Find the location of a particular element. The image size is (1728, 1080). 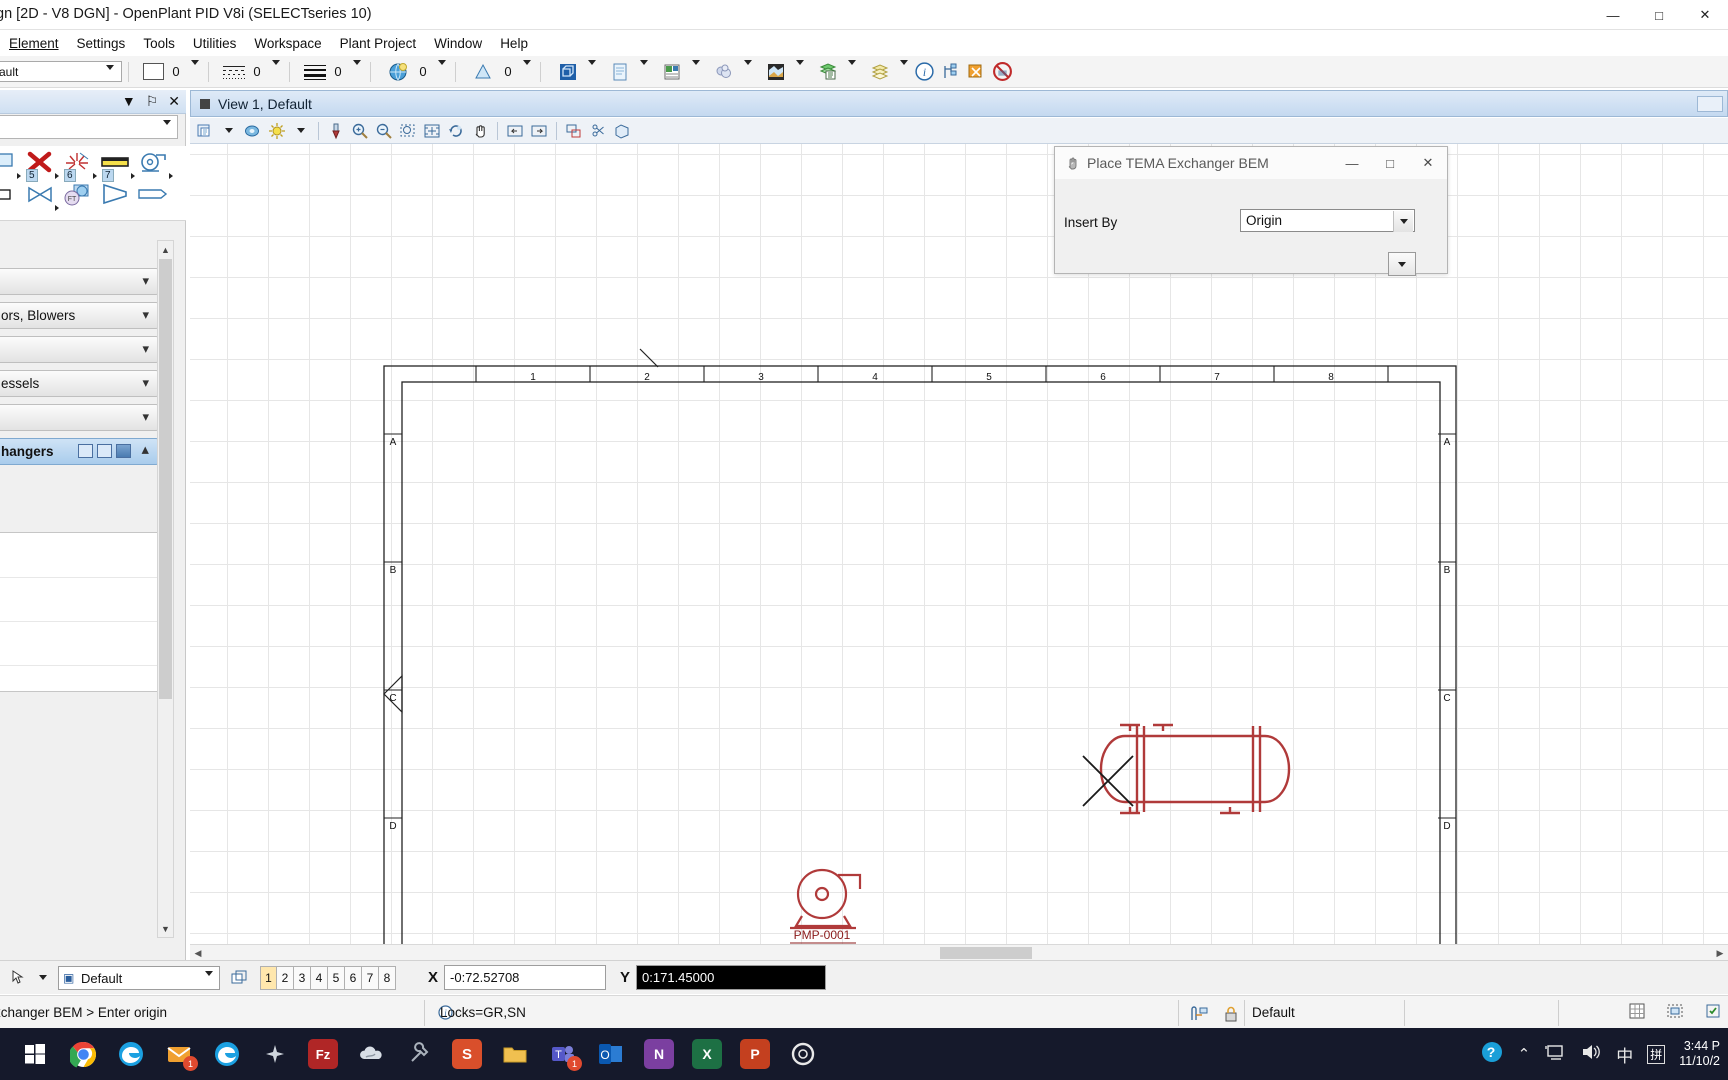

transparency-dropdown-icon is located at coordinates (527, 69).